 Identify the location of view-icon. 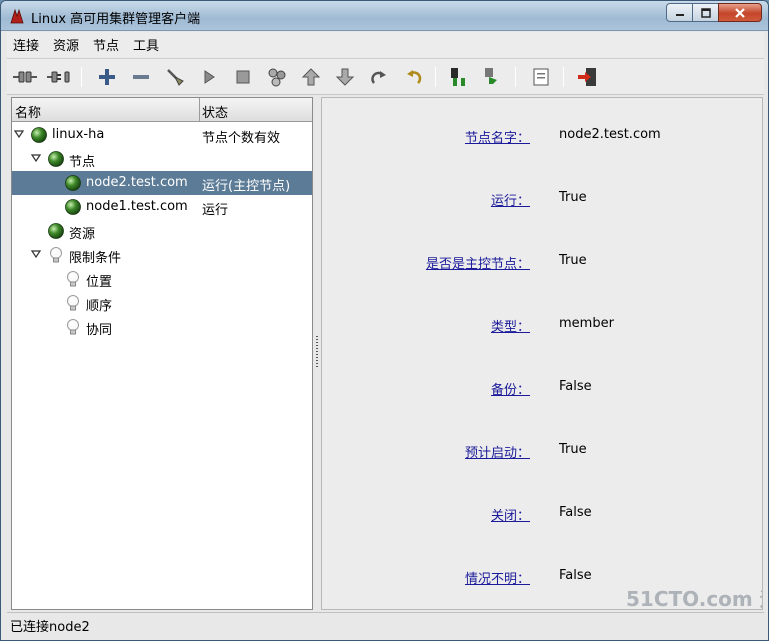
(541, 77).